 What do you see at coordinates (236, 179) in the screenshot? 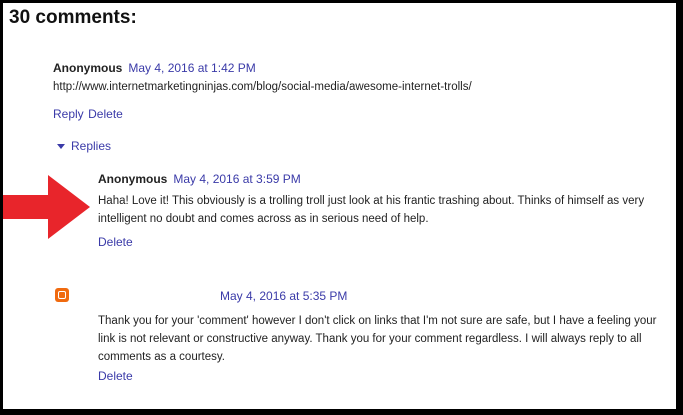
I see `reply-timestamp: May 4, 2016 at 3:59 PM` at bounding box center [236, 179].